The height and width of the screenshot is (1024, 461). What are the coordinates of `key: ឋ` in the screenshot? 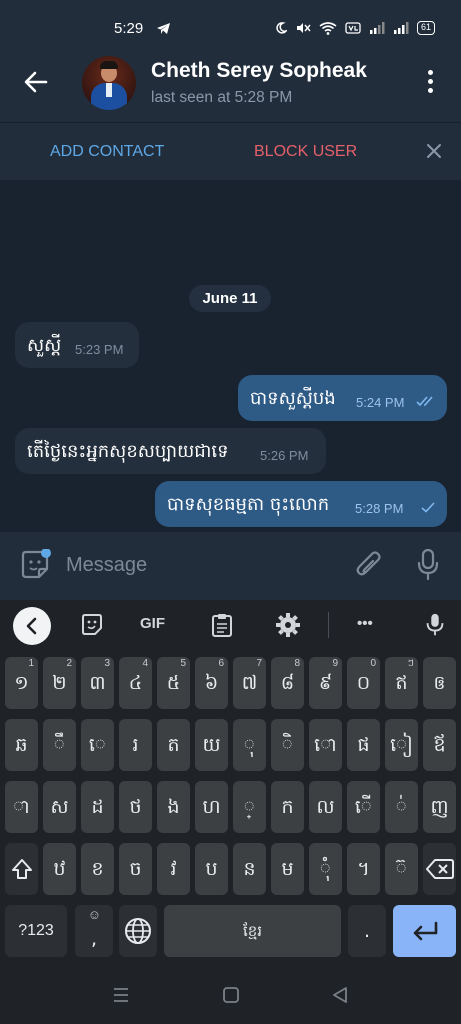 It's located at (59, 869).